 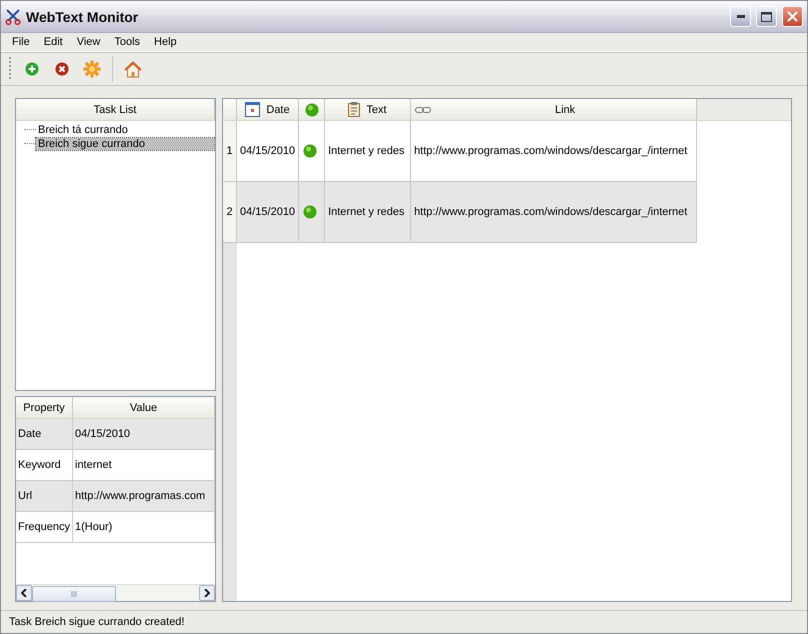 What do you see at coordinates (127, 42) in the screenshot?
I see `menu-item: Tools` at bounding box center [127, 42].